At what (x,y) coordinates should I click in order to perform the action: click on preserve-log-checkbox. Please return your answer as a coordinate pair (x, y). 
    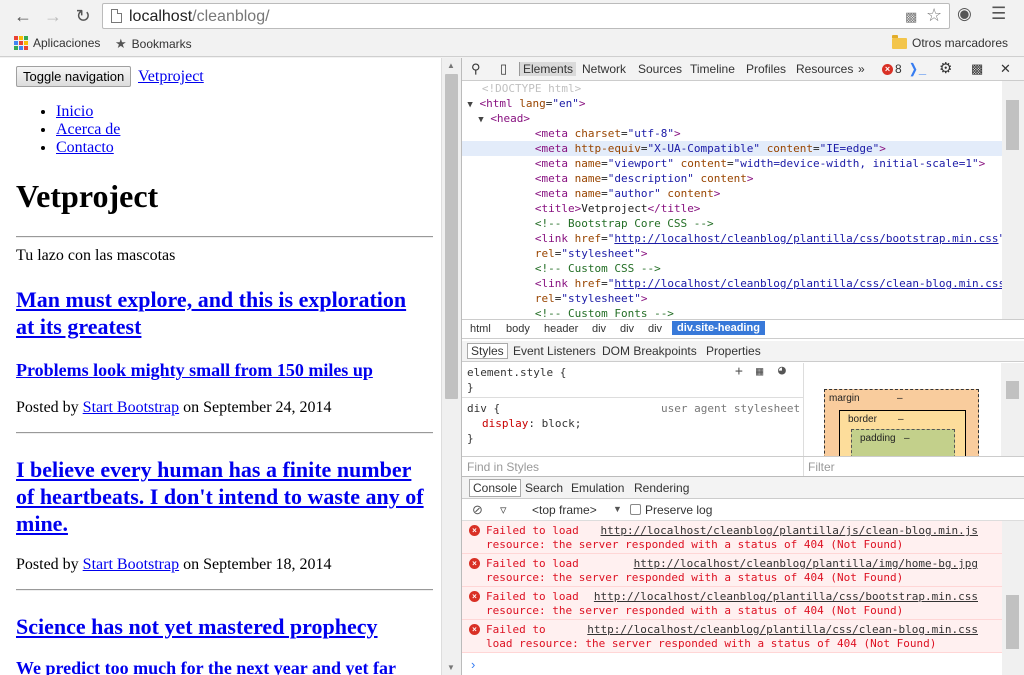
    Looking at the image, I should click on (635, 509).